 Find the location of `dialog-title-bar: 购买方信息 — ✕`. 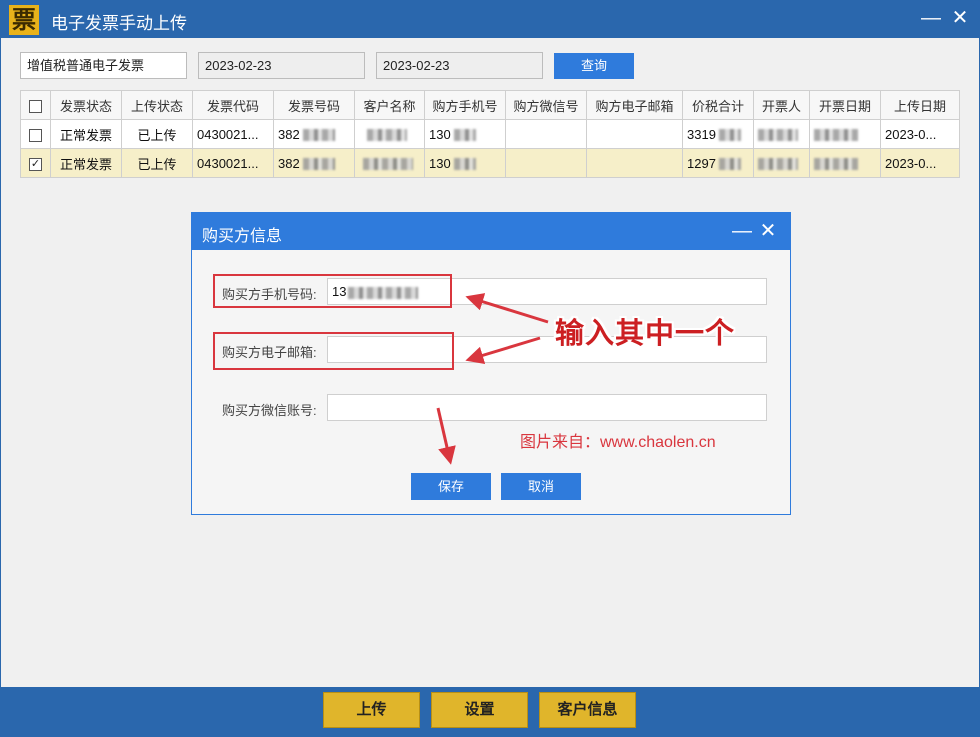

dialog-title-bar: 购买方信息 — ✕ is located at coordinates (491, 231).